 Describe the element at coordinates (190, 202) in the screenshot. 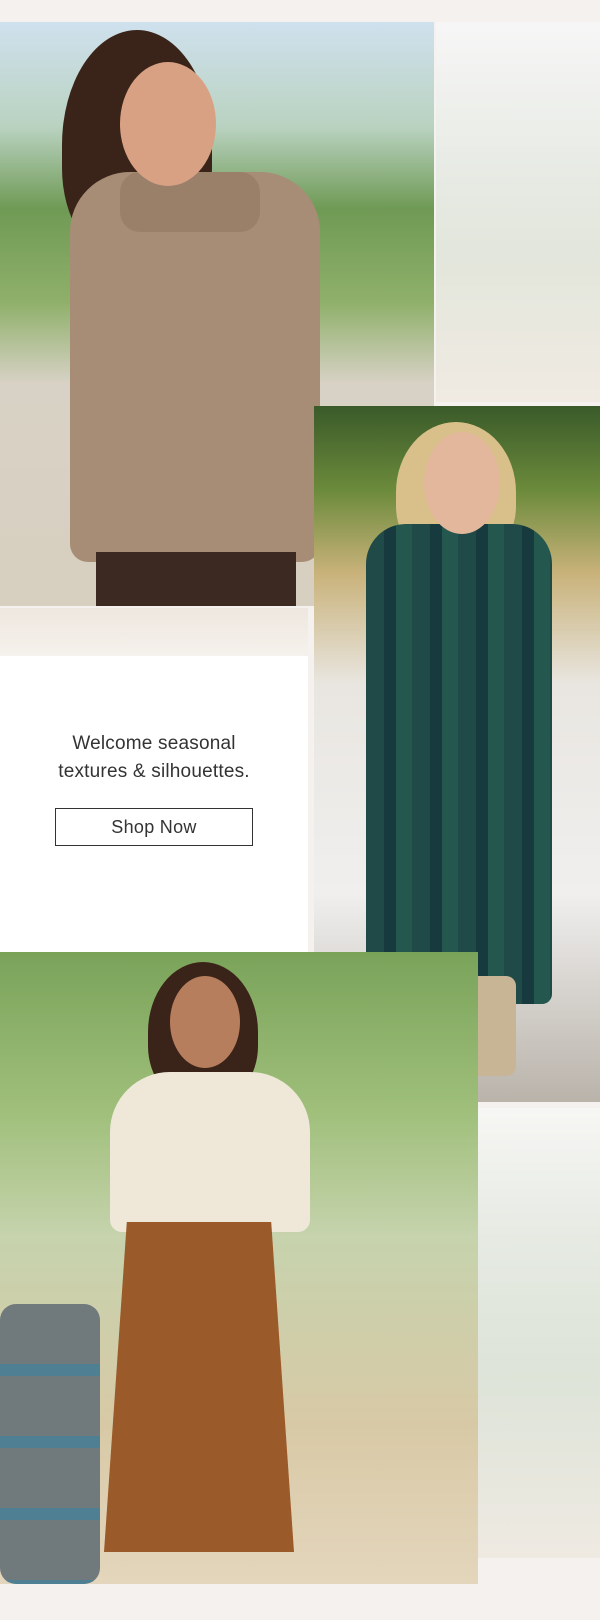

I see `sweater-collar` at that location.